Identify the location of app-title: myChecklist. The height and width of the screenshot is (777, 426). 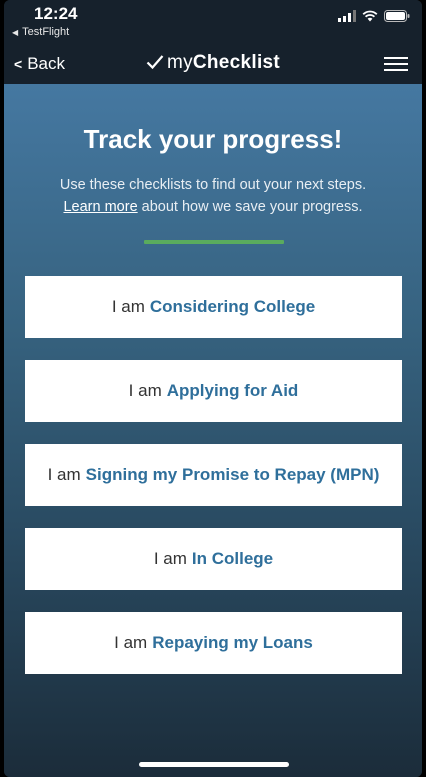
(213, 64).